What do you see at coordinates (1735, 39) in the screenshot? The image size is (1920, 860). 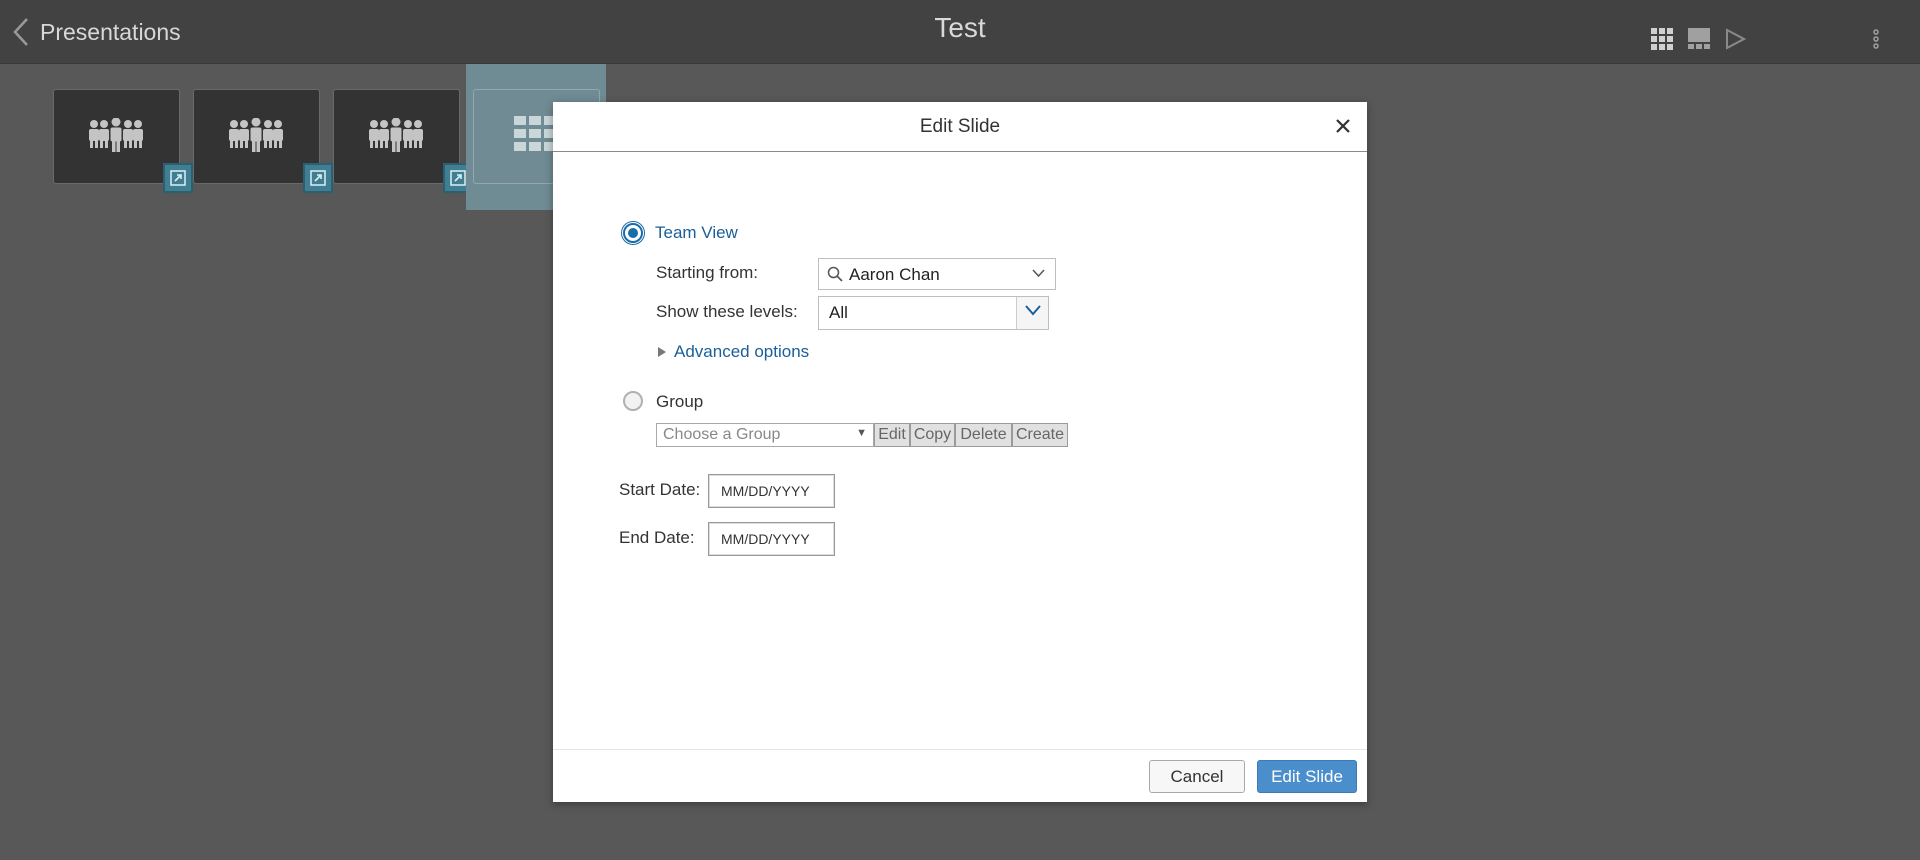 I see `play-icon` at bounding box center [1735, 39].